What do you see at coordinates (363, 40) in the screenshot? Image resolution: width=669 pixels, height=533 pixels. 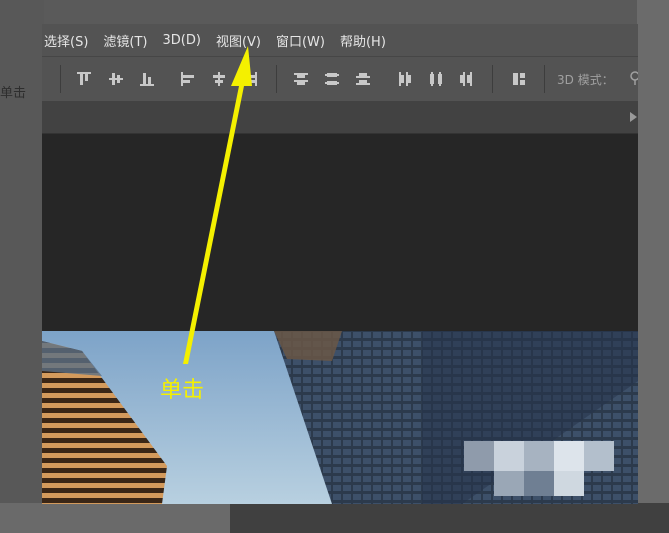 I see `menu-help: 帮助(H)` at bounding box center [363, 40].